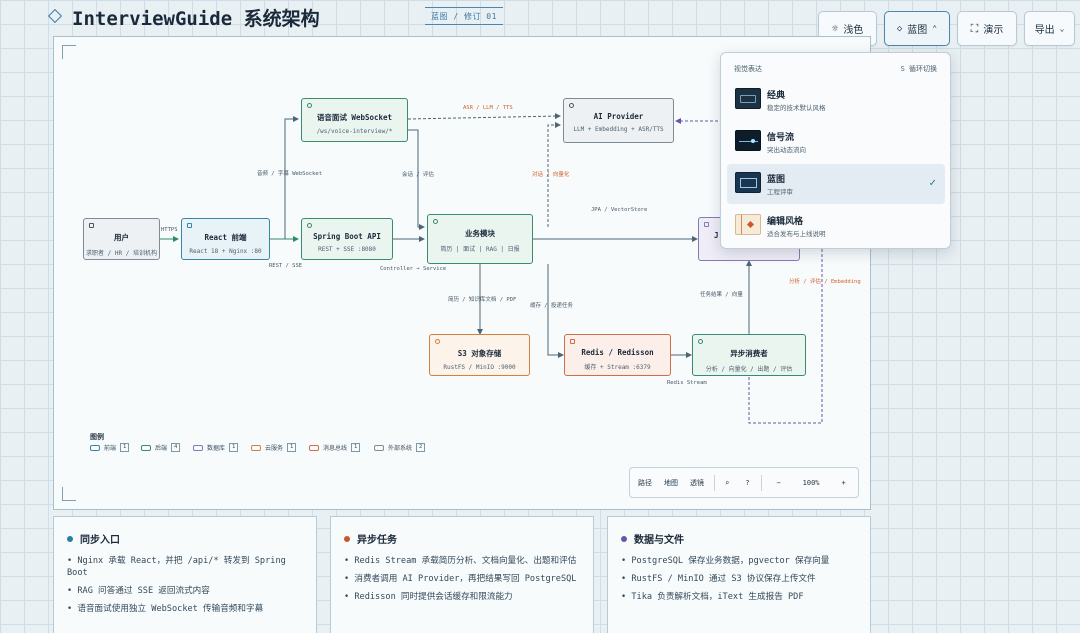 The height and width of the screenshot is (633, 1080). I want to click on edge-label-files: 简历 / 知识库文档 / PDF, so click(482, 300).